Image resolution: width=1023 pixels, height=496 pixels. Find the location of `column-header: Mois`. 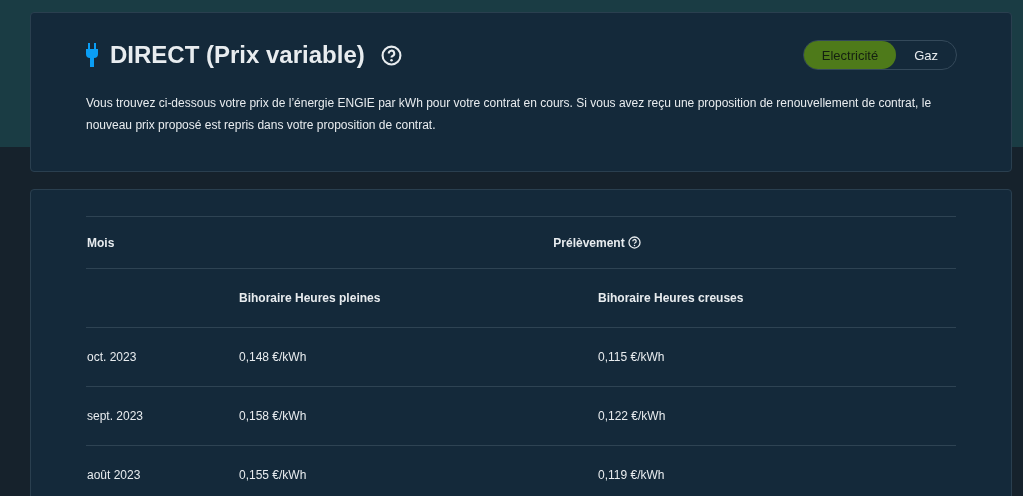

column-header: Mois is located at coordinates (162, 242).